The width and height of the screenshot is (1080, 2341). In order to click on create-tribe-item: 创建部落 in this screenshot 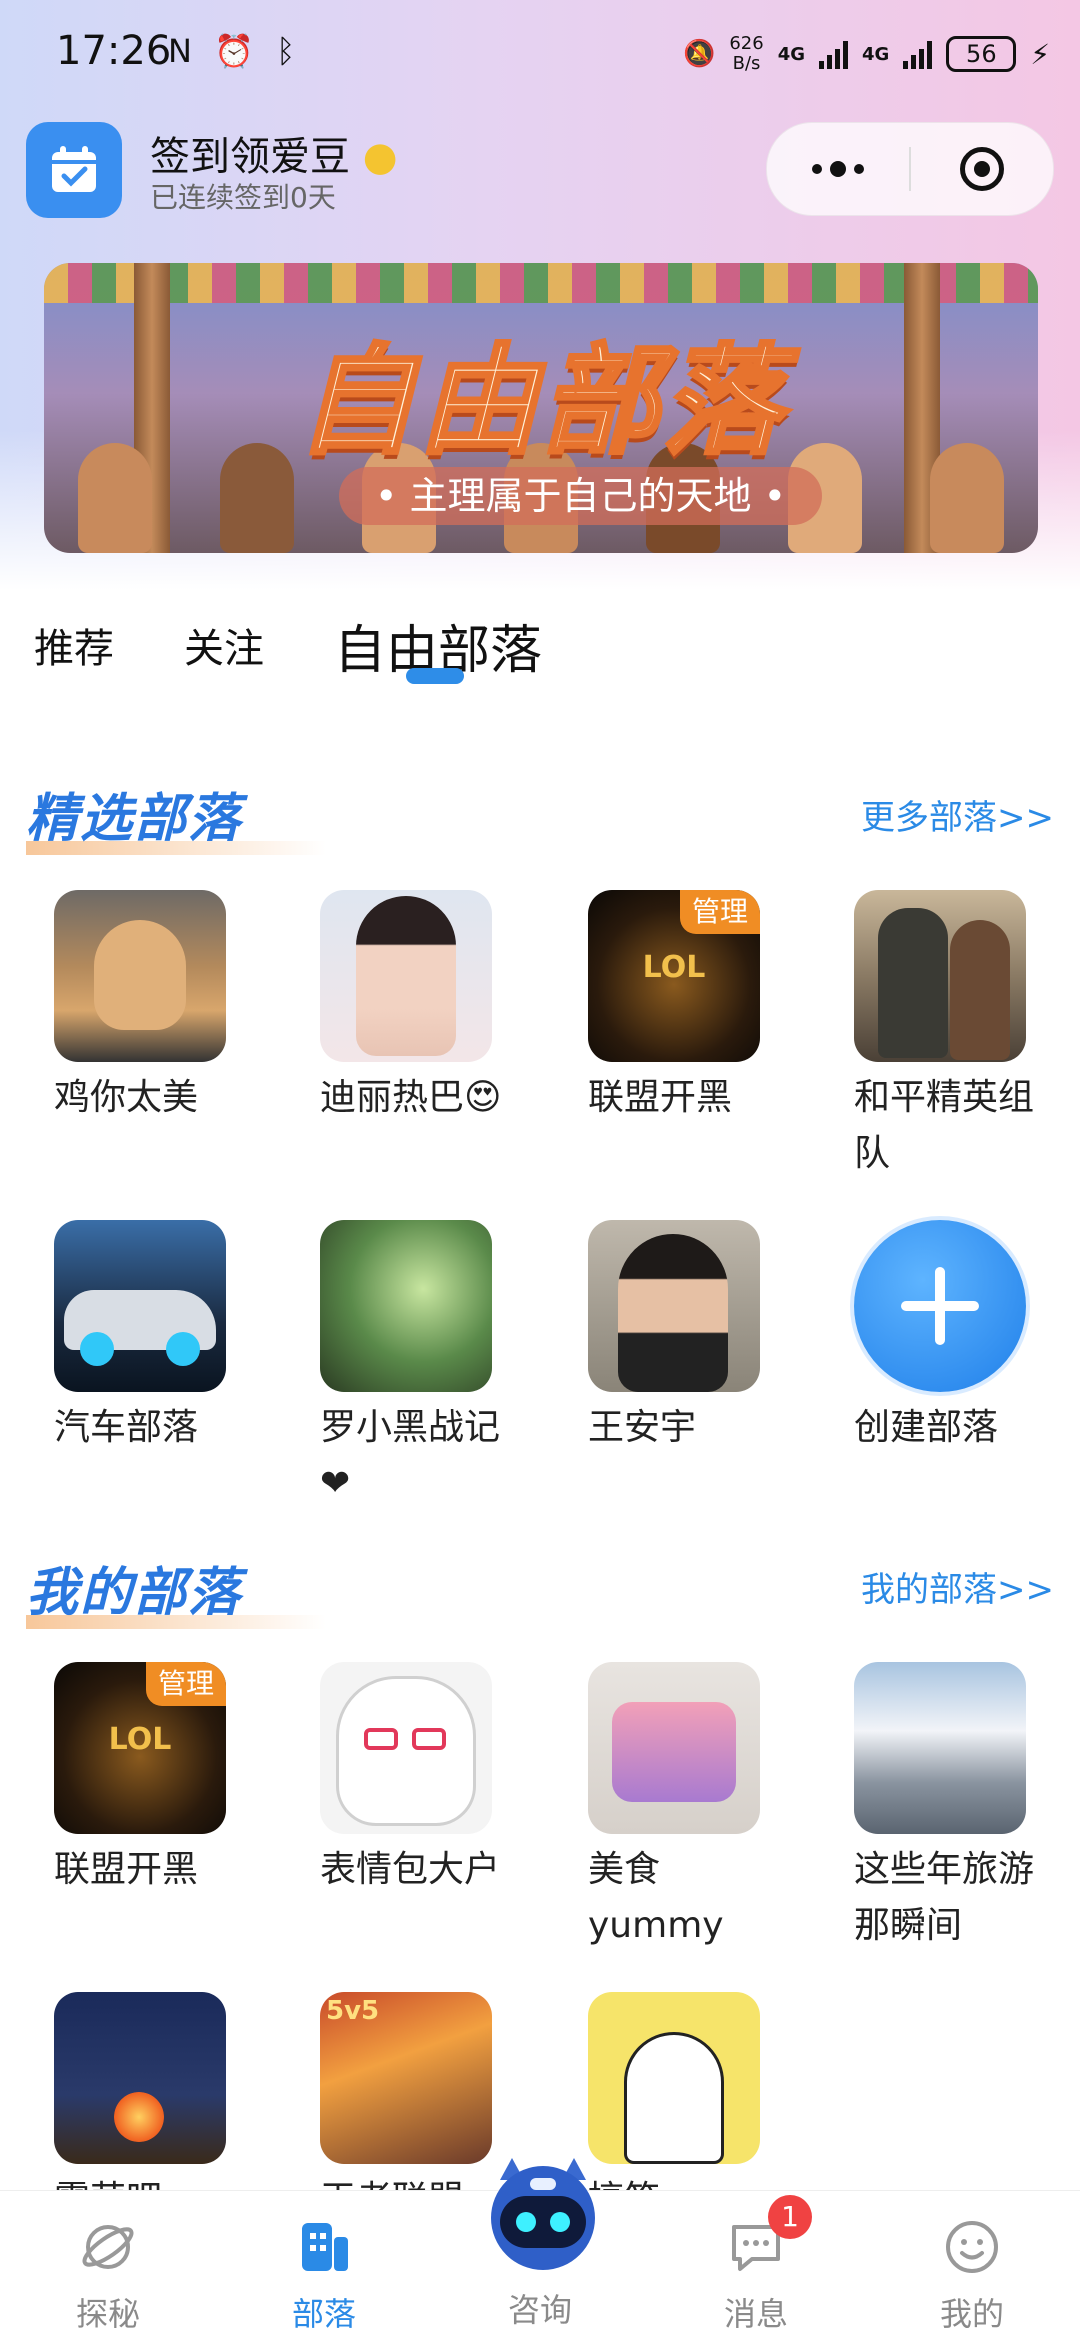, I will do `click(954, 1338)`.